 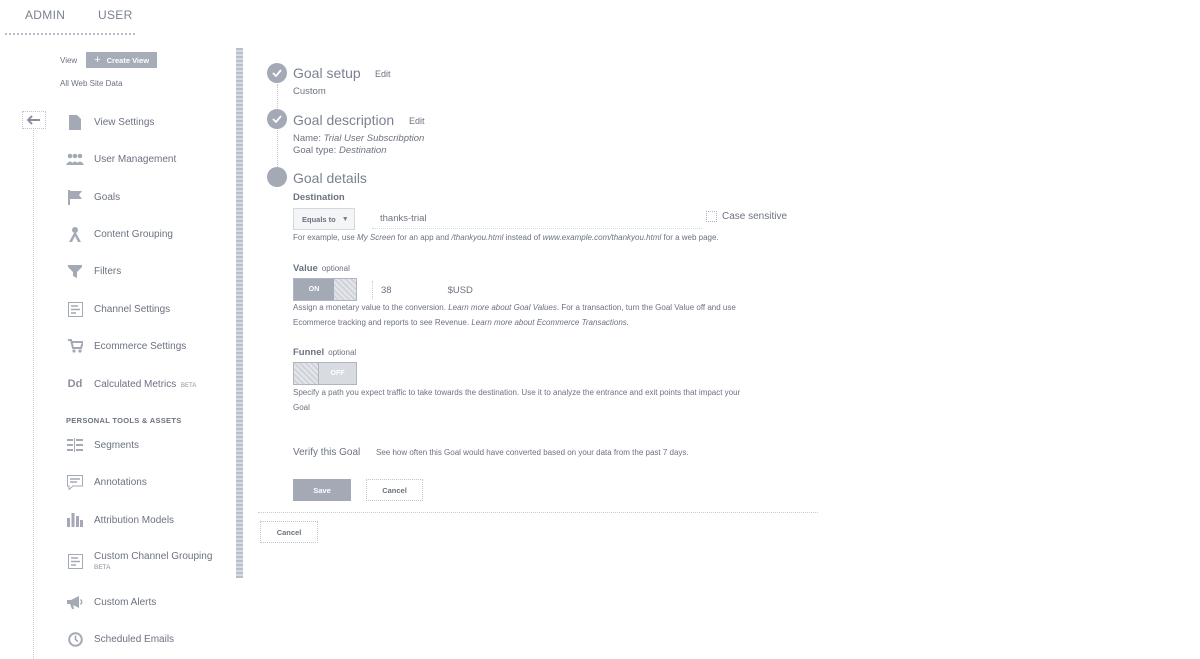 I want to click on form-divider, so click(x=538, y=512).